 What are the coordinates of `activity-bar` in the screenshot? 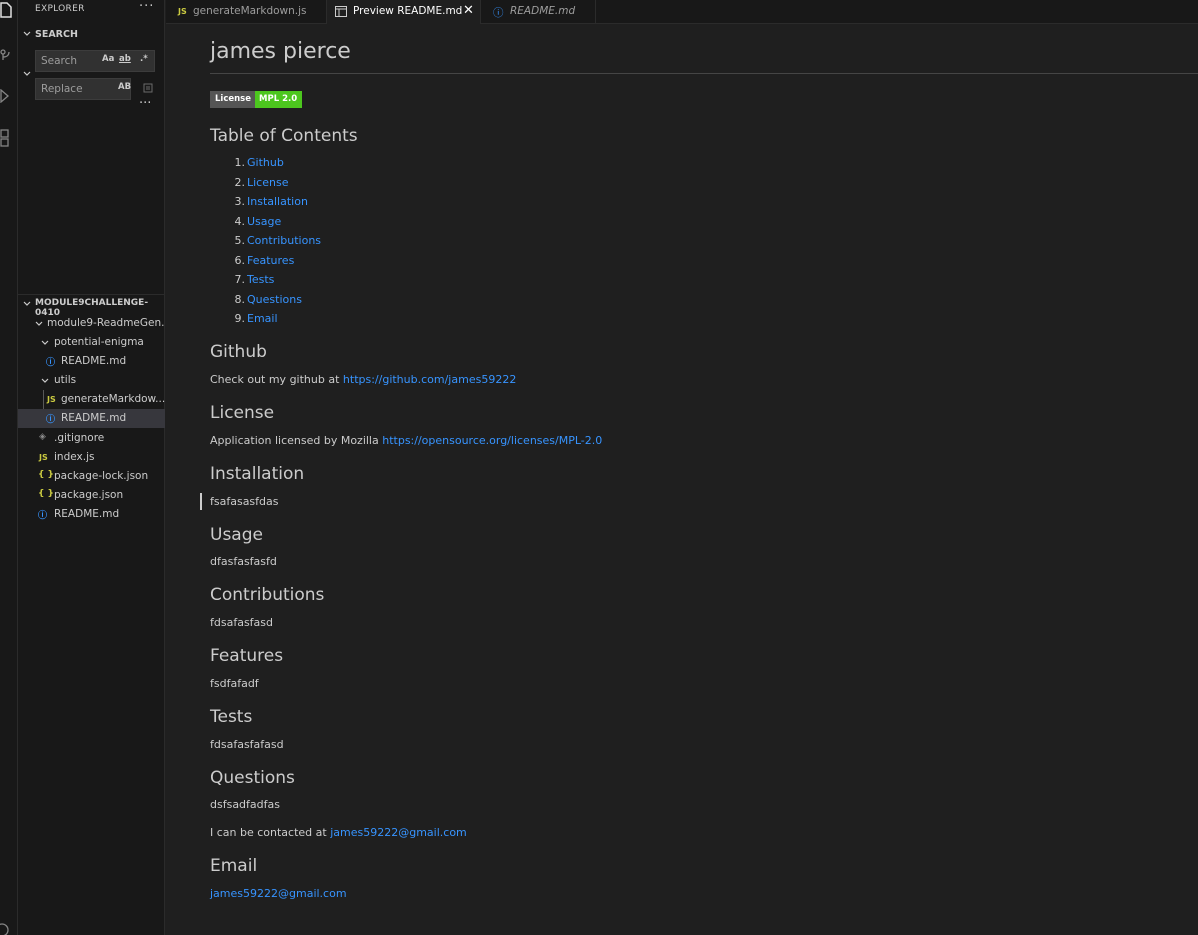 It's located at (9, 467).